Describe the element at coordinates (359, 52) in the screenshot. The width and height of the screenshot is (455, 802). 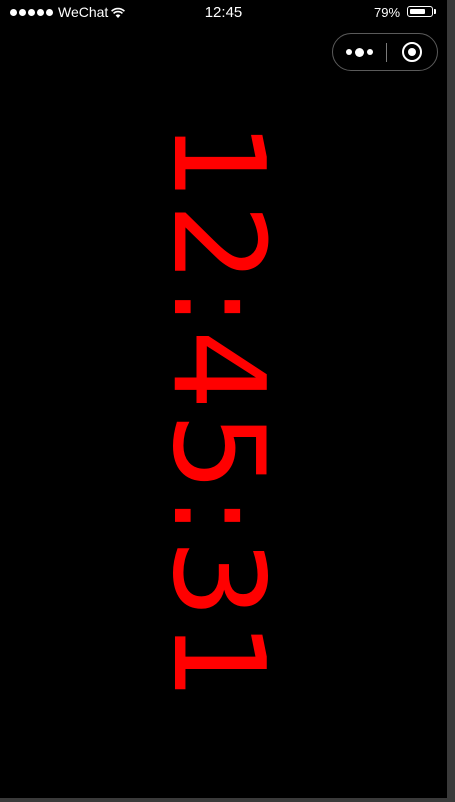
I see `more-options-button` at that location.